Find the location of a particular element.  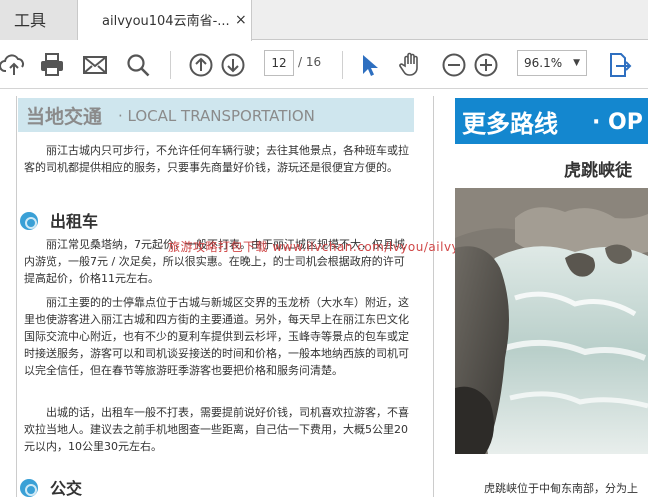

tab-tools-label: 工具 is located at coordinates (30, 20).